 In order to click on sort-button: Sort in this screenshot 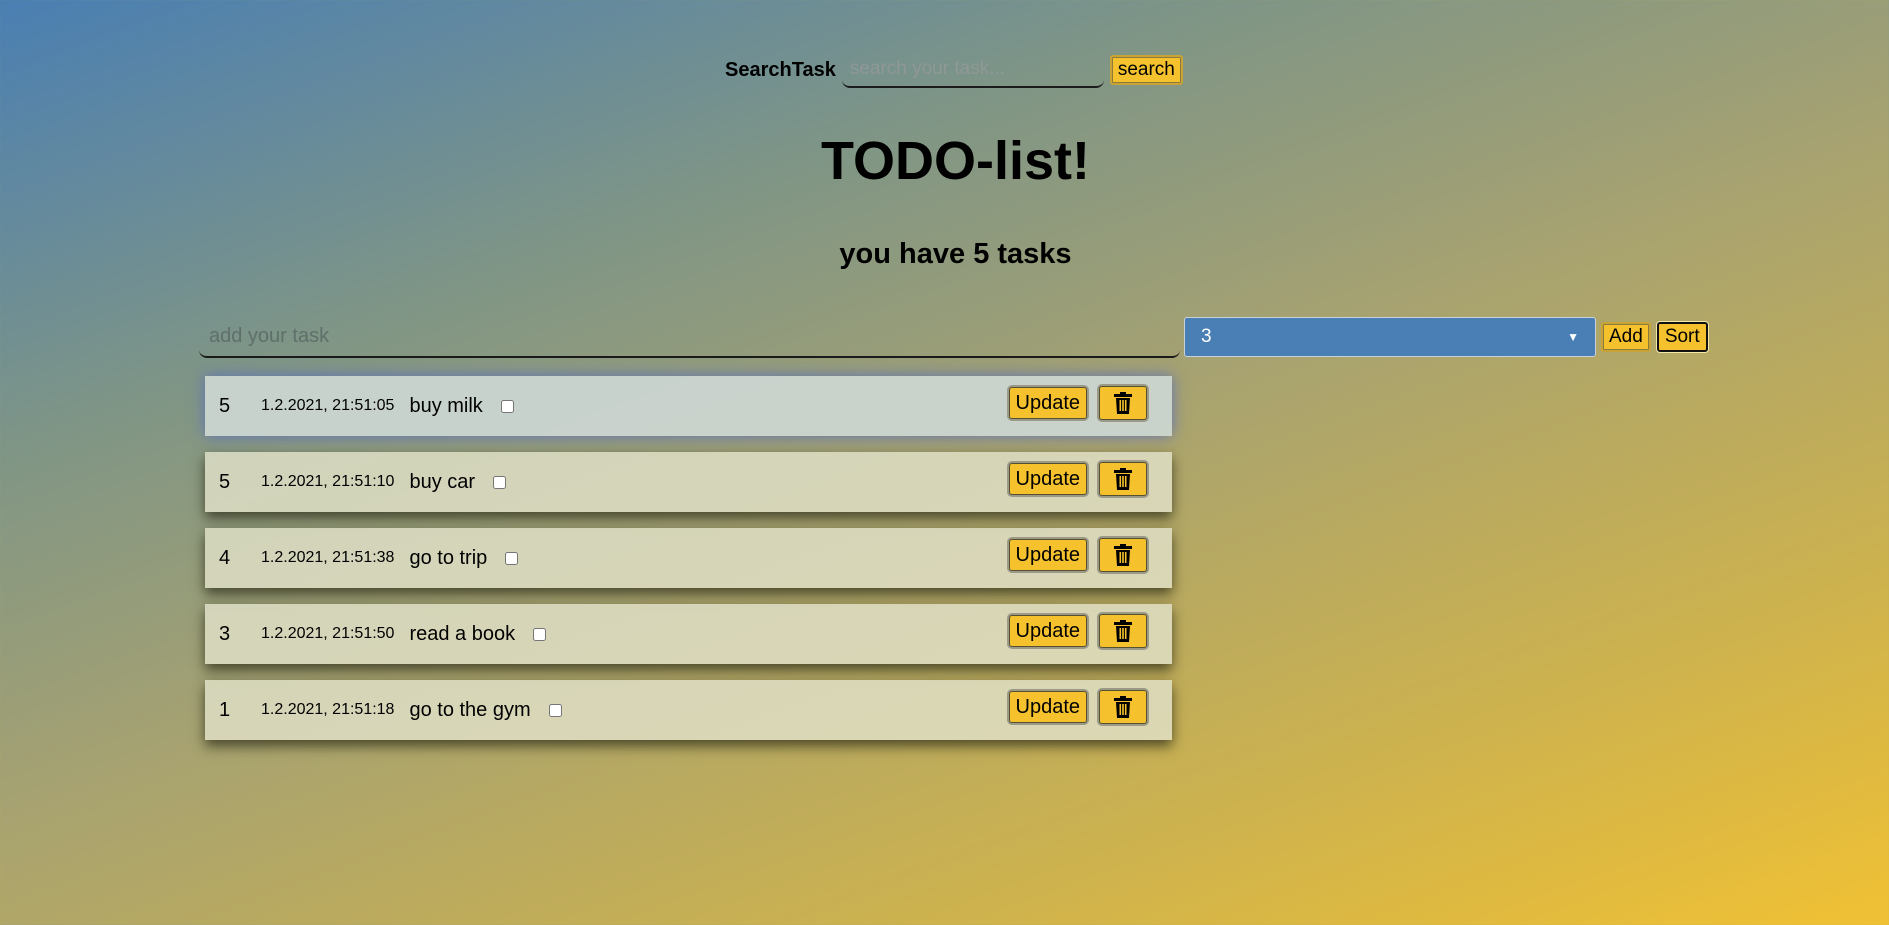, I will do `click(1682, 337)`.